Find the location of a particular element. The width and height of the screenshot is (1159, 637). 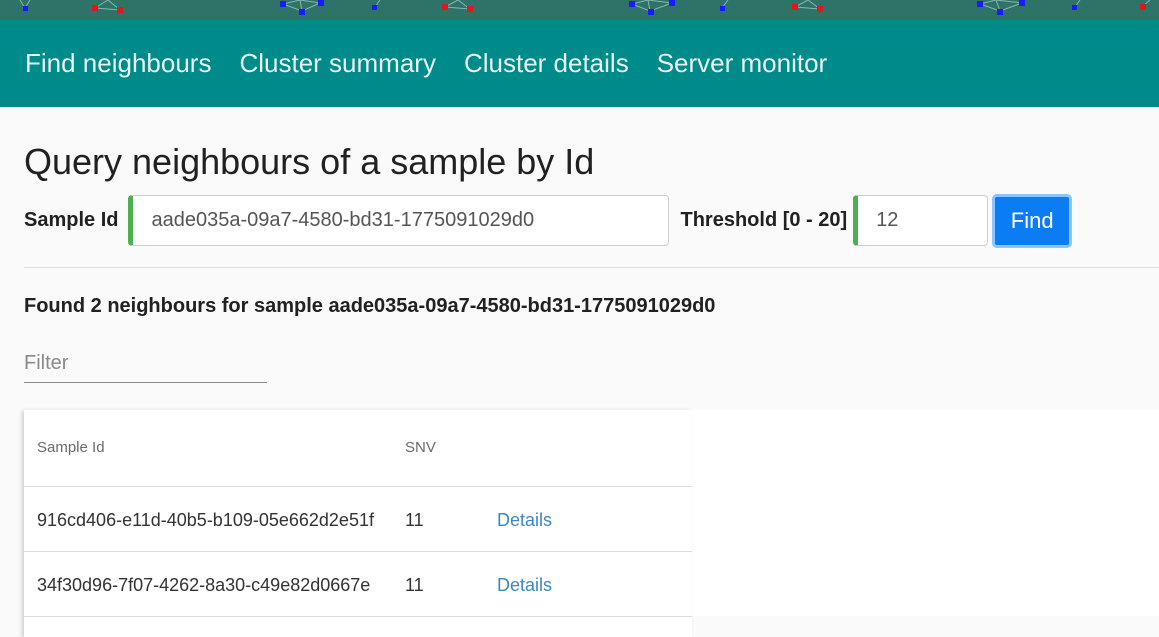

header-network-banner is located at coordinates (579, 10).